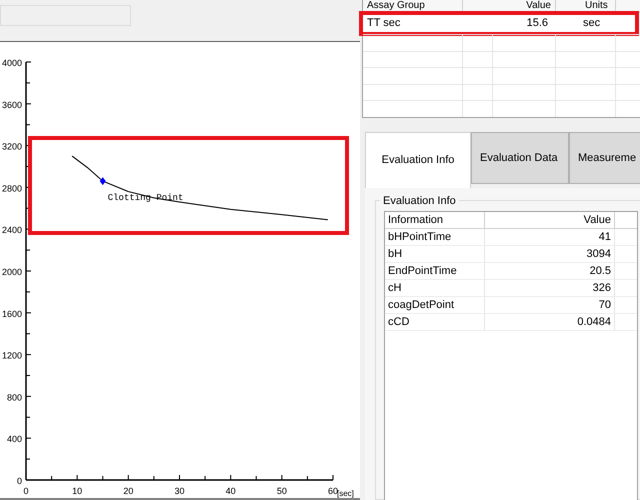 The height and width of the screenshot is (500, 640). What do you see at coordinates (550, 305) in the screenshot?
I see `table-cell: 70` at bounding box center [550, 305].